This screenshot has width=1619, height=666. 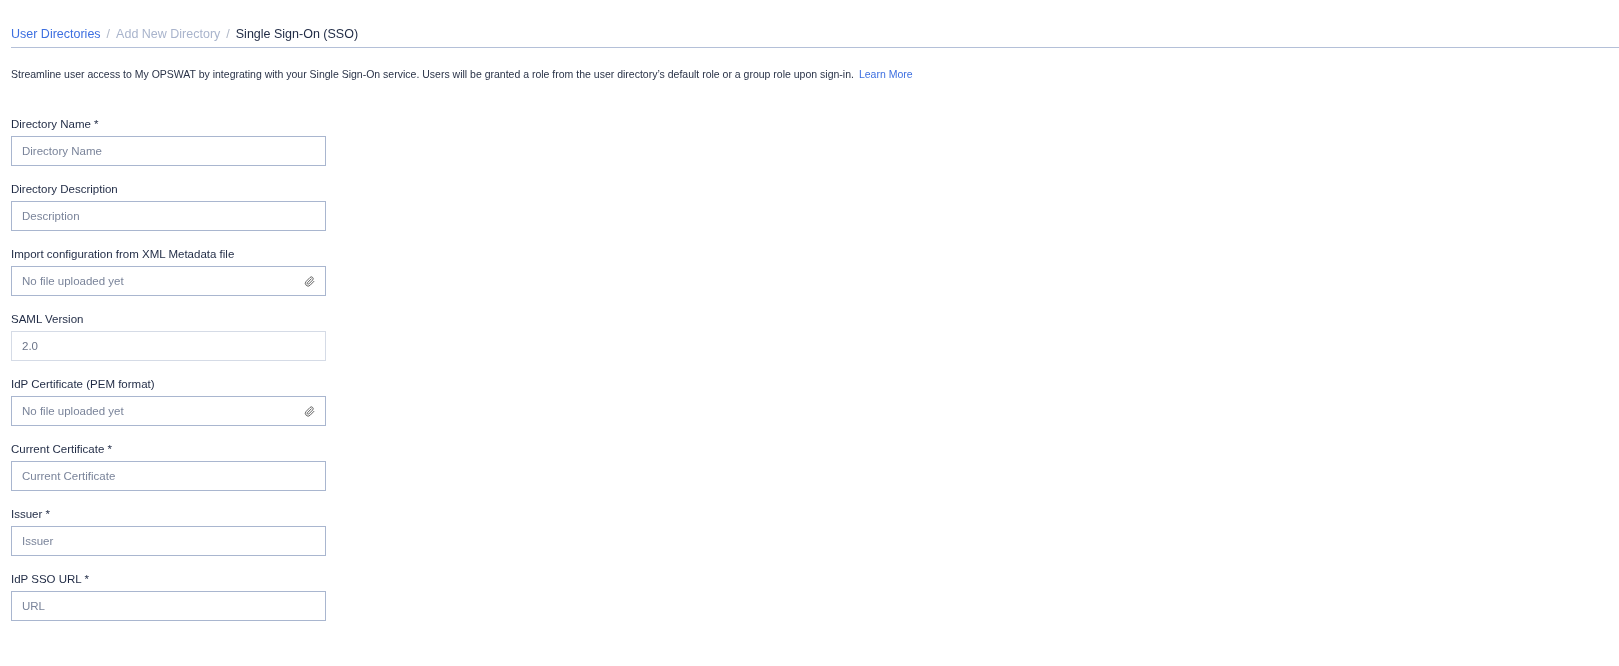 I want to click on input-field: URL, so click(x=168, y=606).